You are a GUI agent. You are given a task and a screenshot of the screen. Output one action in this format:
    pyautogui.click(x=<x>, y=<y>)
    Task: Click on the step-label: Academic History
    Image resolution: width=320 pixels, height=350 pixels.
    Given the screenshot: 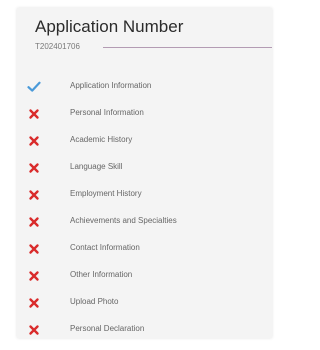 What is the action you would take?
    pyautogui.click(x=101, y=139)
    